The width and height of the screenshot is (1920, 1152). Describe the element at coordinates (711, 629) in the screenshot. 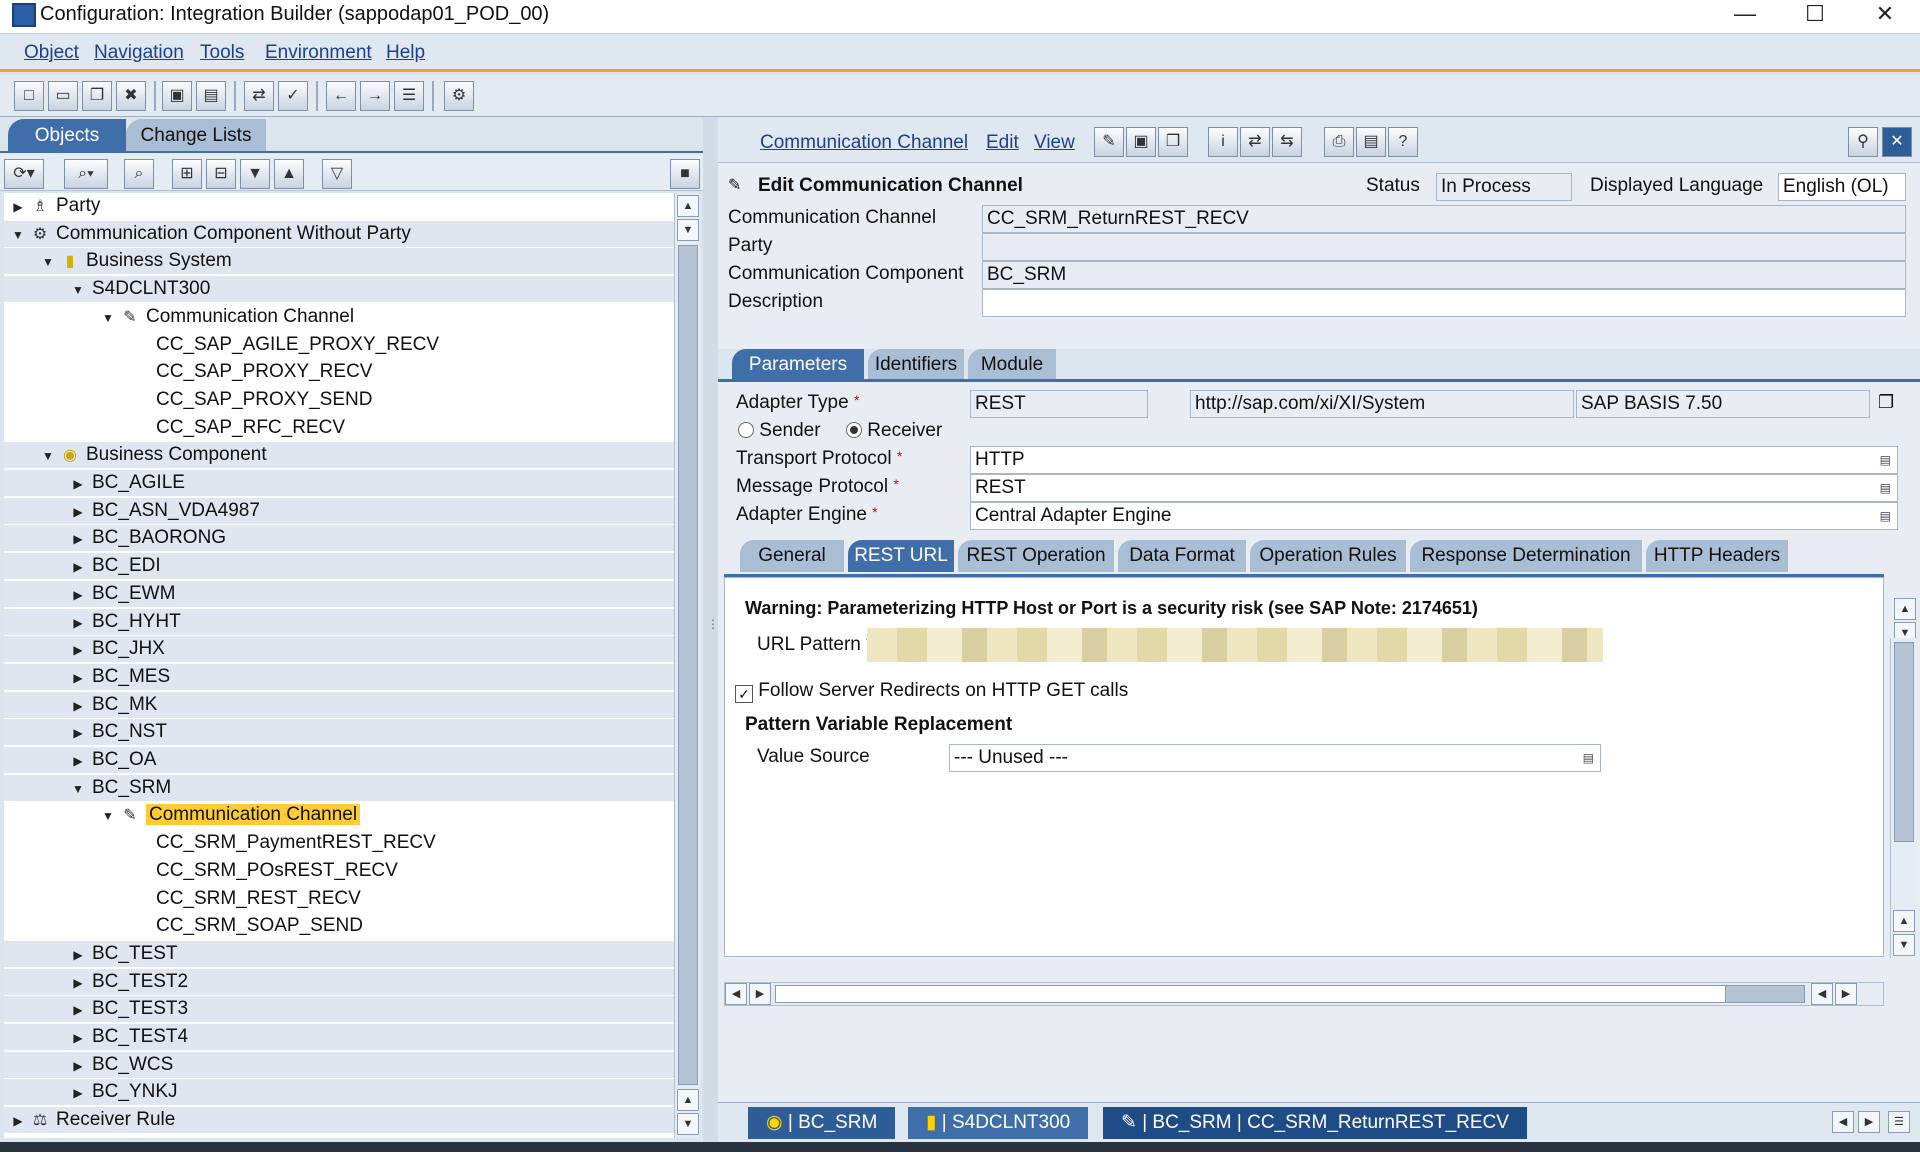

I see `panel-splitter: ⋮` at that location.